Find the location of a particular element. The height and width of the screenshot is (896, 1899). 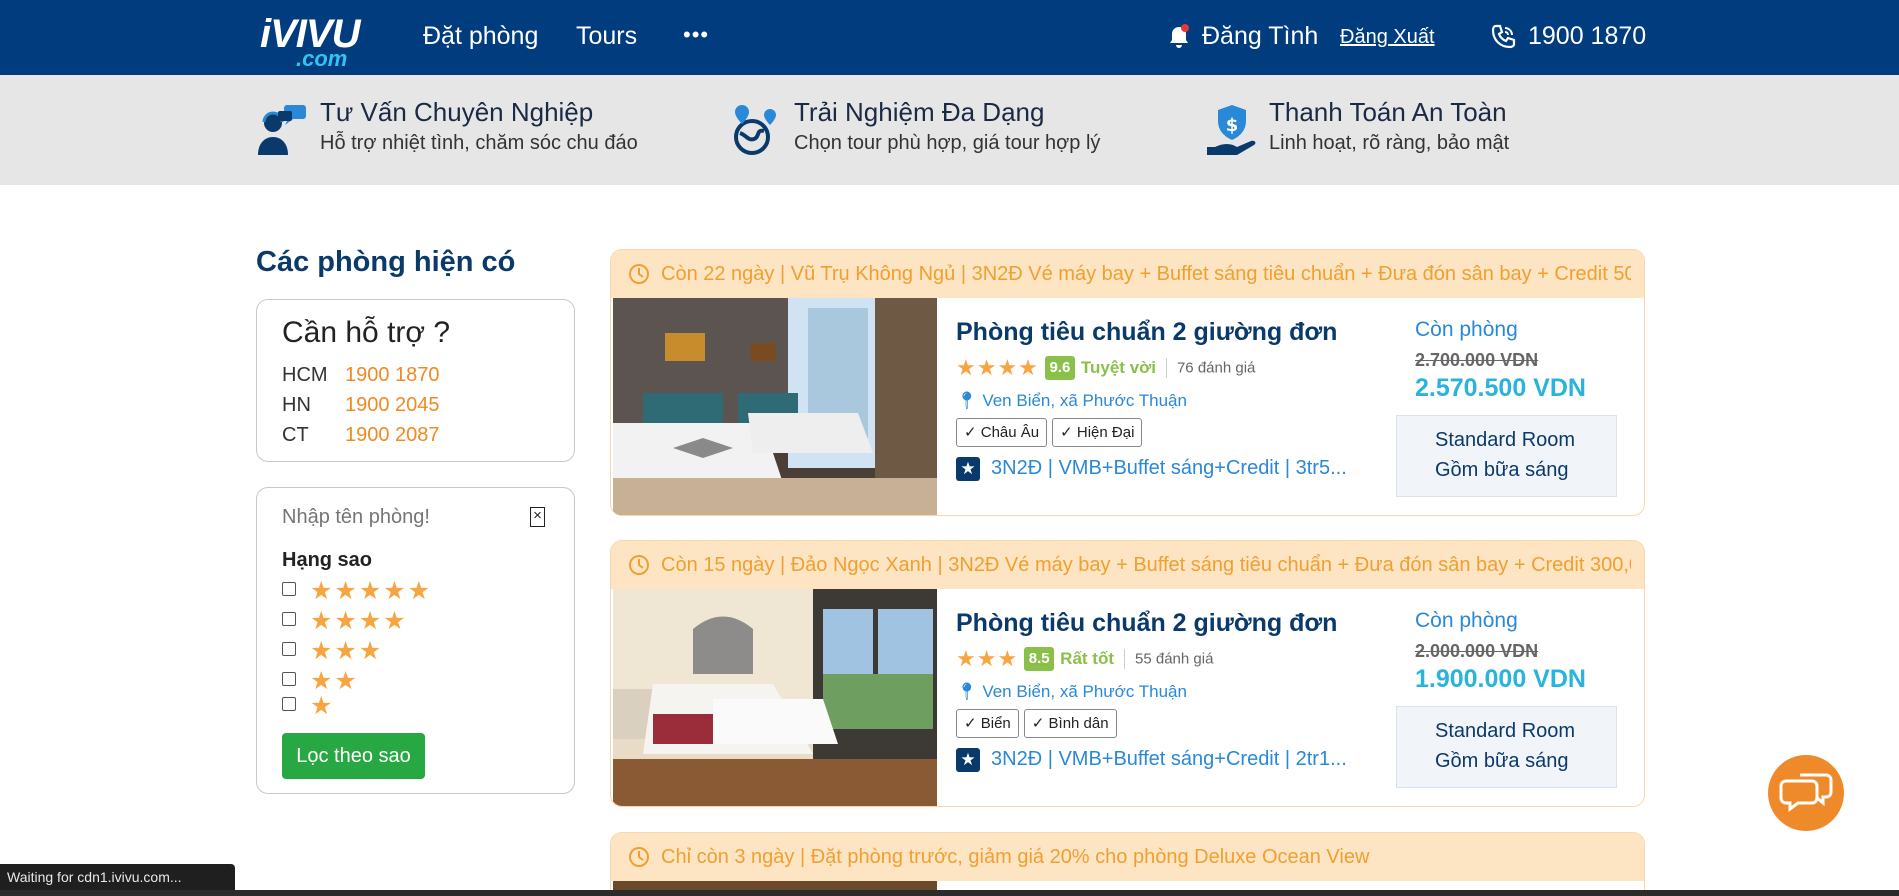

logout-link: Đăng Xuất is located at coordinates (1387, 37).